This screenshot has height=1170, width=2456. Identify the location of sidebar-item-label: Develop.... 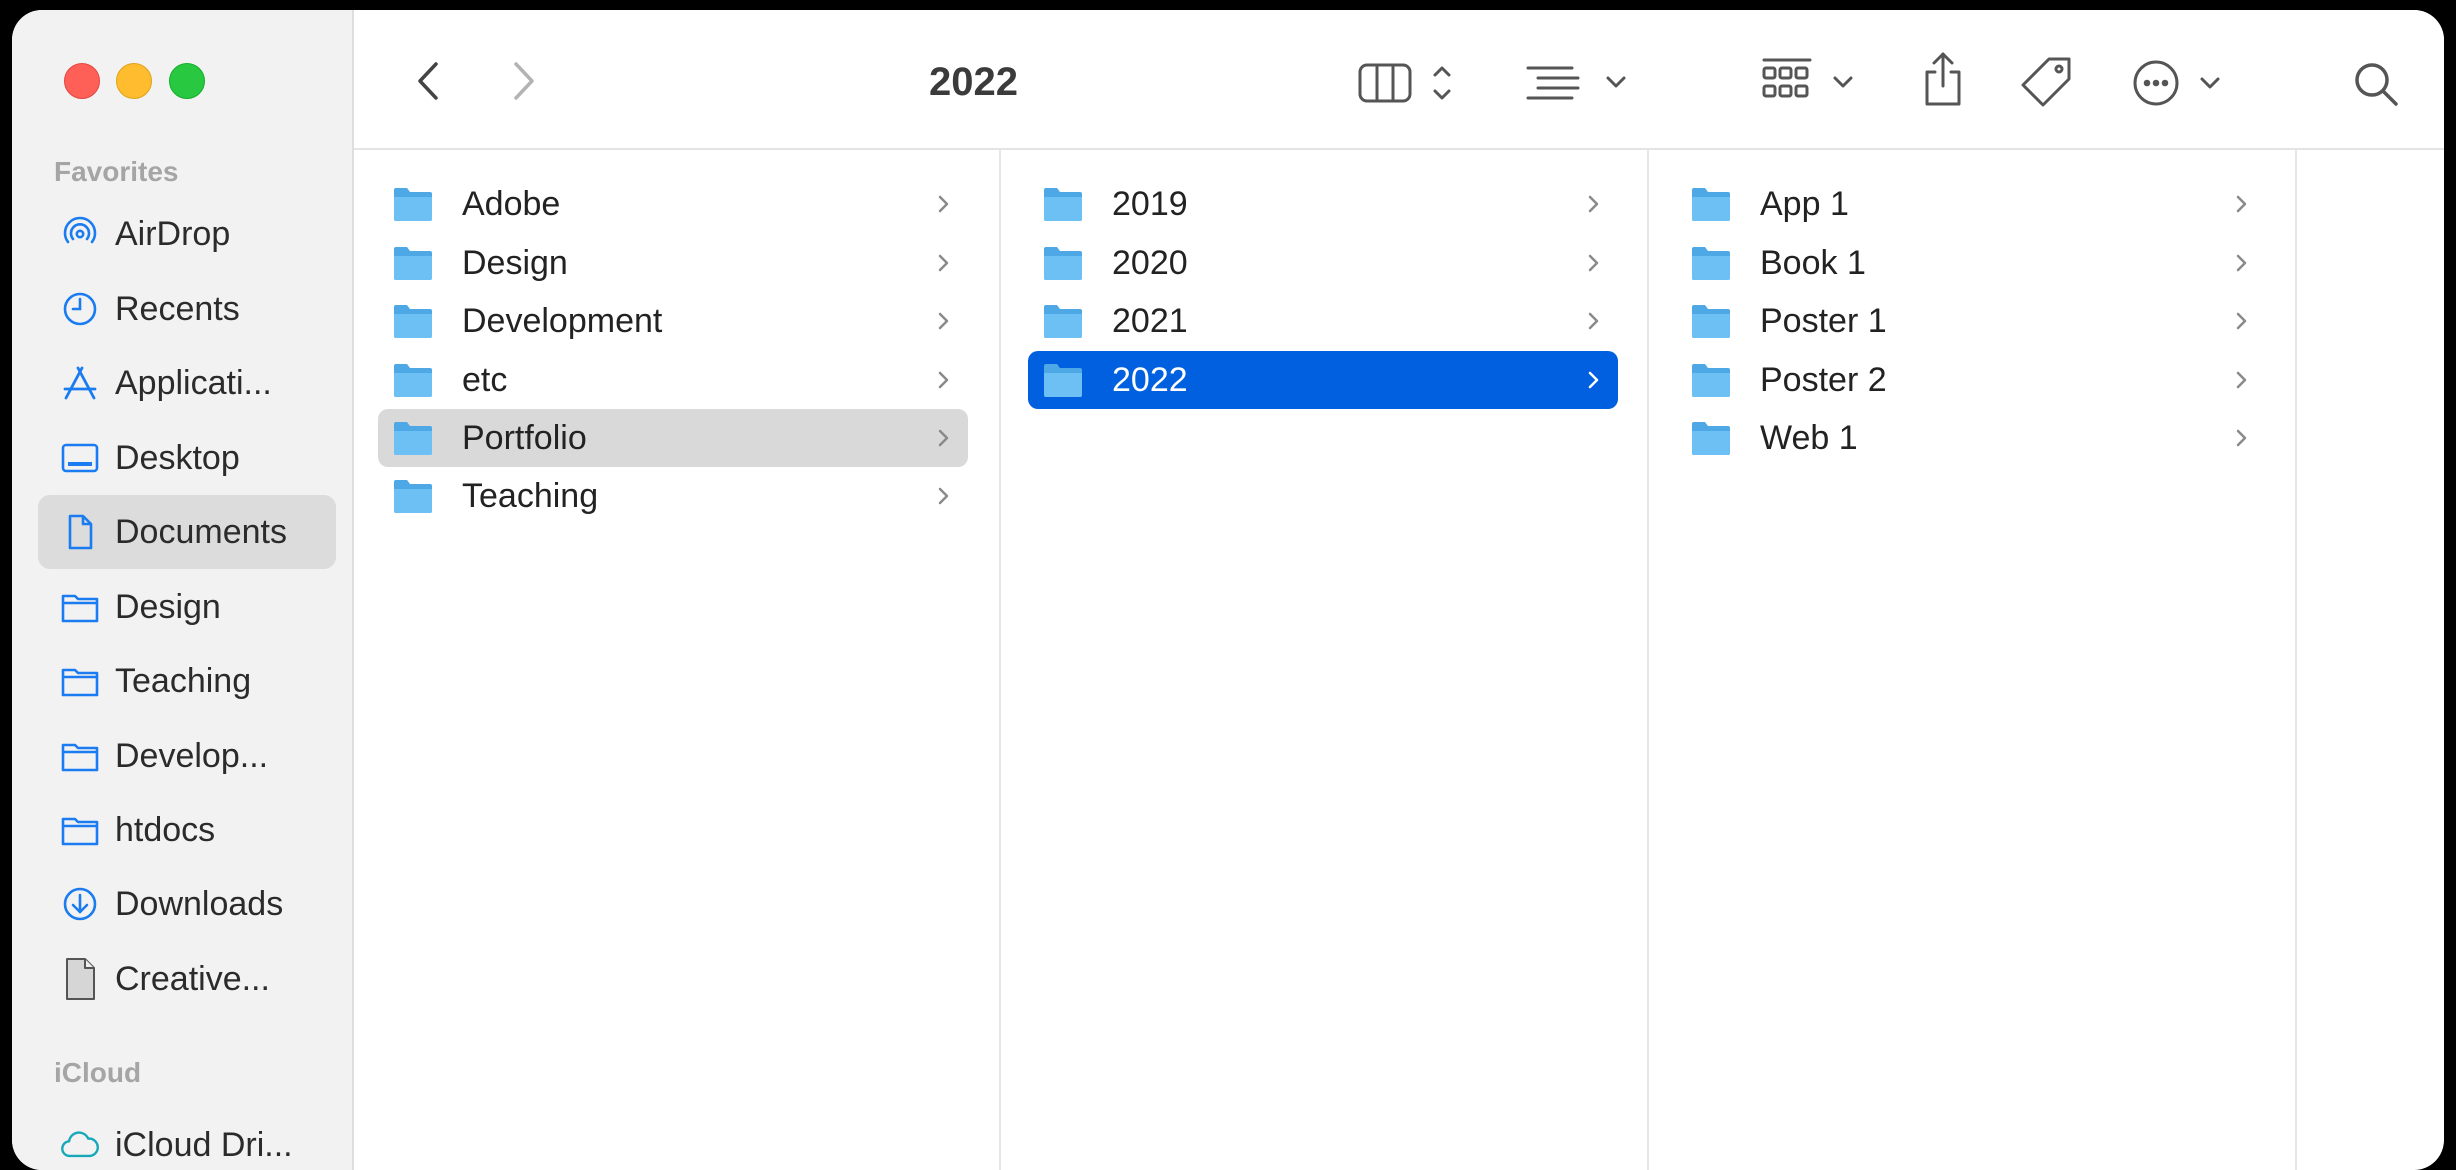
(192, 755).